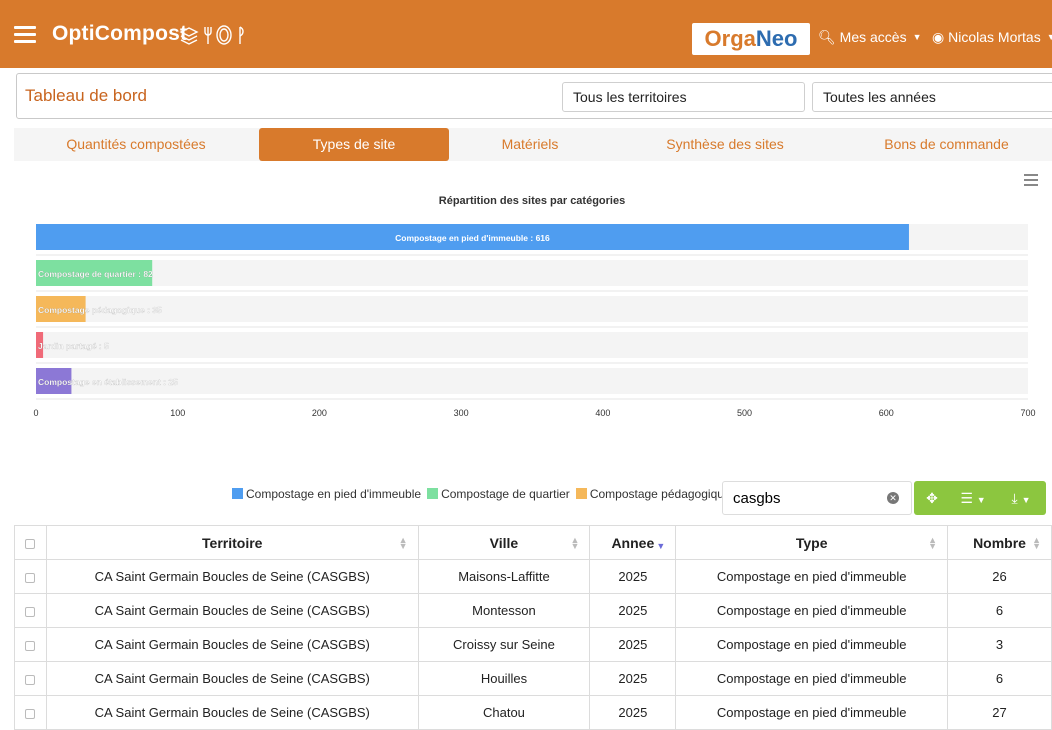  Describe the element at coordinates (812, 542) in the screenshot. I see `column-header-type: Type ▲ ▼` at that location.